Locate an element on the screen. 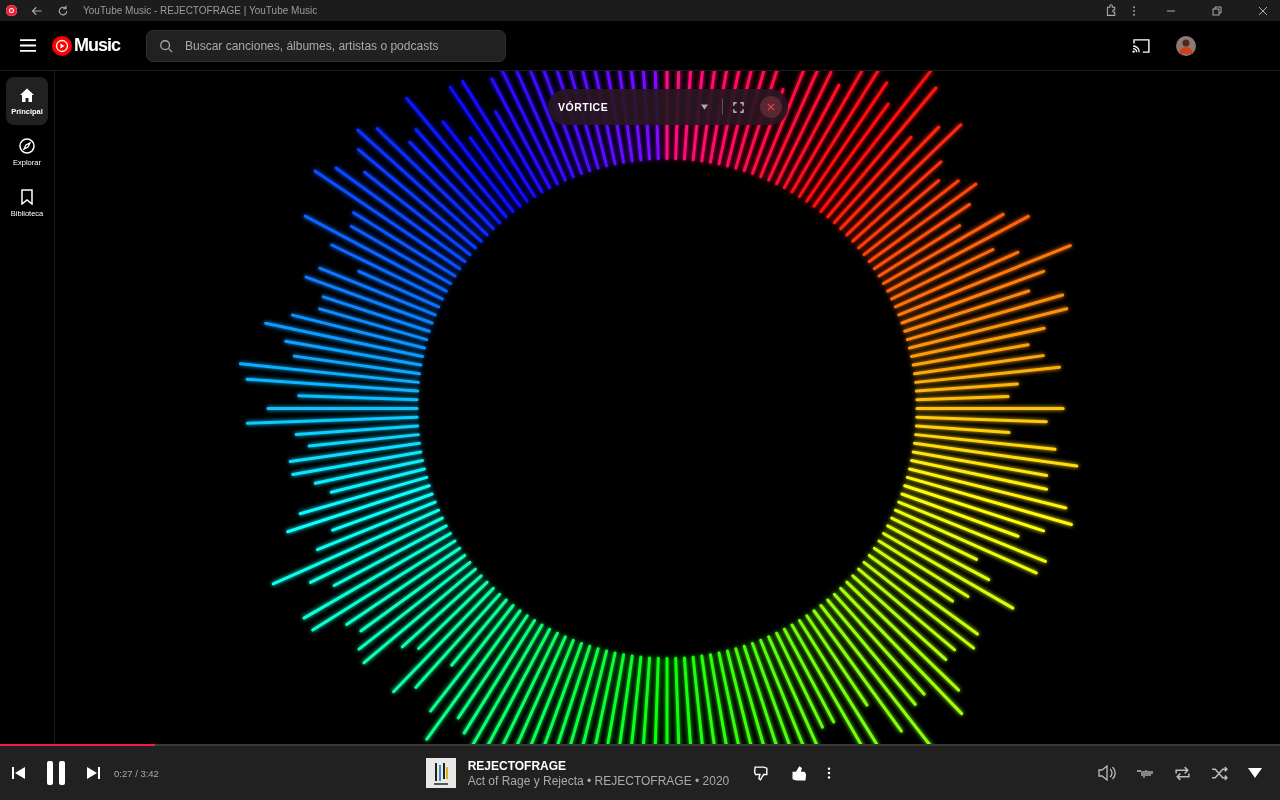 This screenshot has width=1280, height=800. app-logo-icon is located at coordinates (11, 10).